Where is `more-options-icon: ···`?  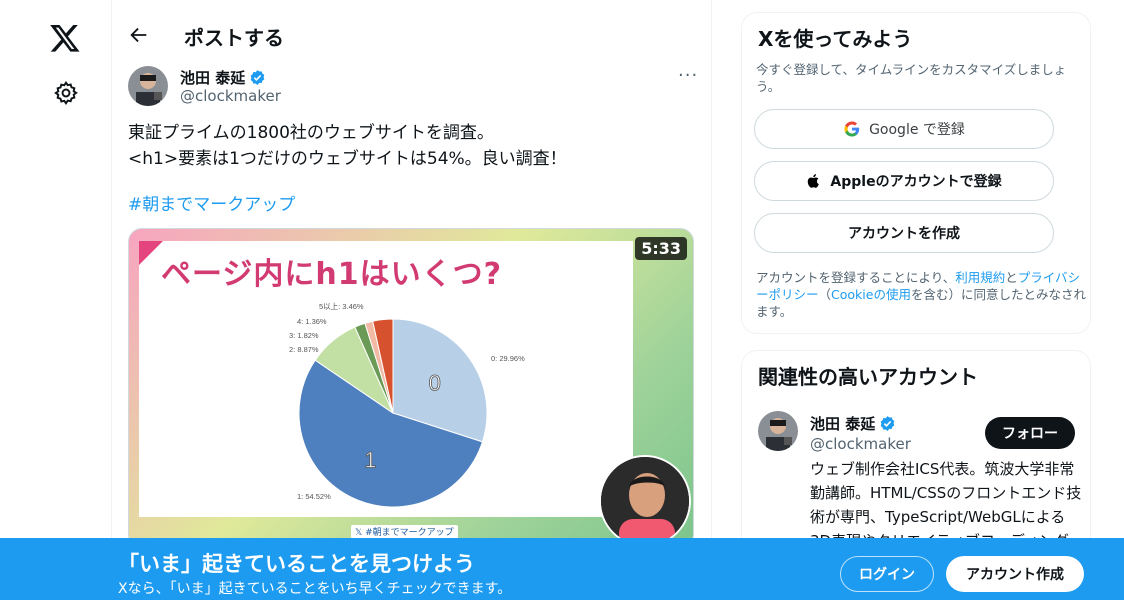
more-options-icon: ··· is located at coordinates (688, 77).